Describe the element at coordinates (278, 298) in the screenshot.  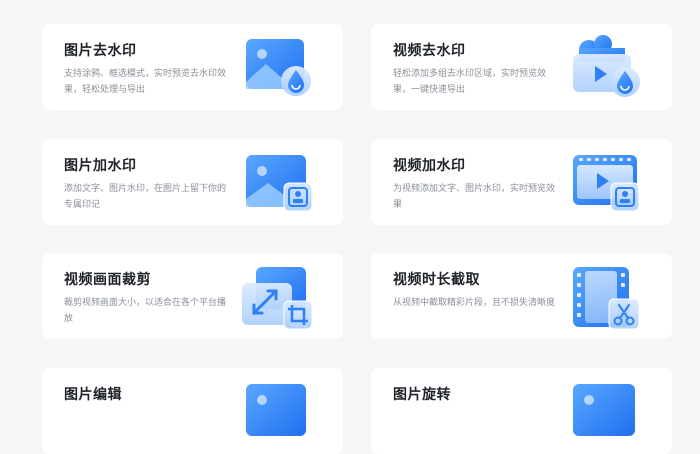
I see `video-crop-icon` at that location.